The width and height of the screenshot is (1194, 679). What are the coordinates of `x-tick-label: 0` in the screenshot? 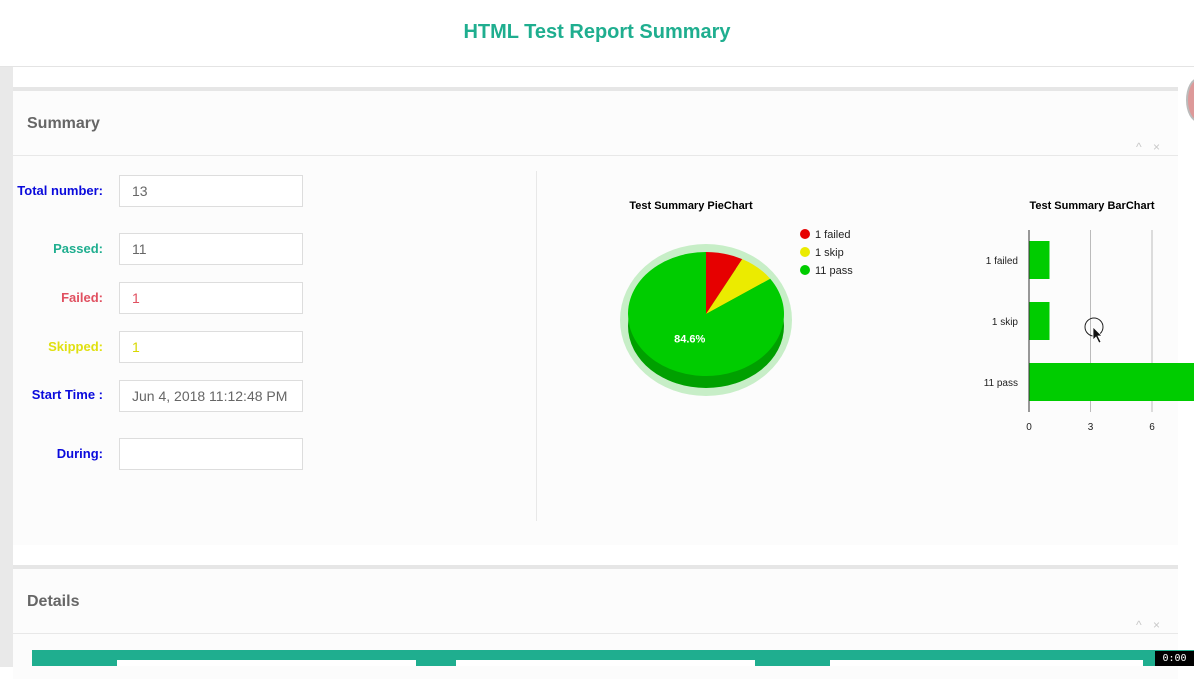 It's located at (1029, 427).